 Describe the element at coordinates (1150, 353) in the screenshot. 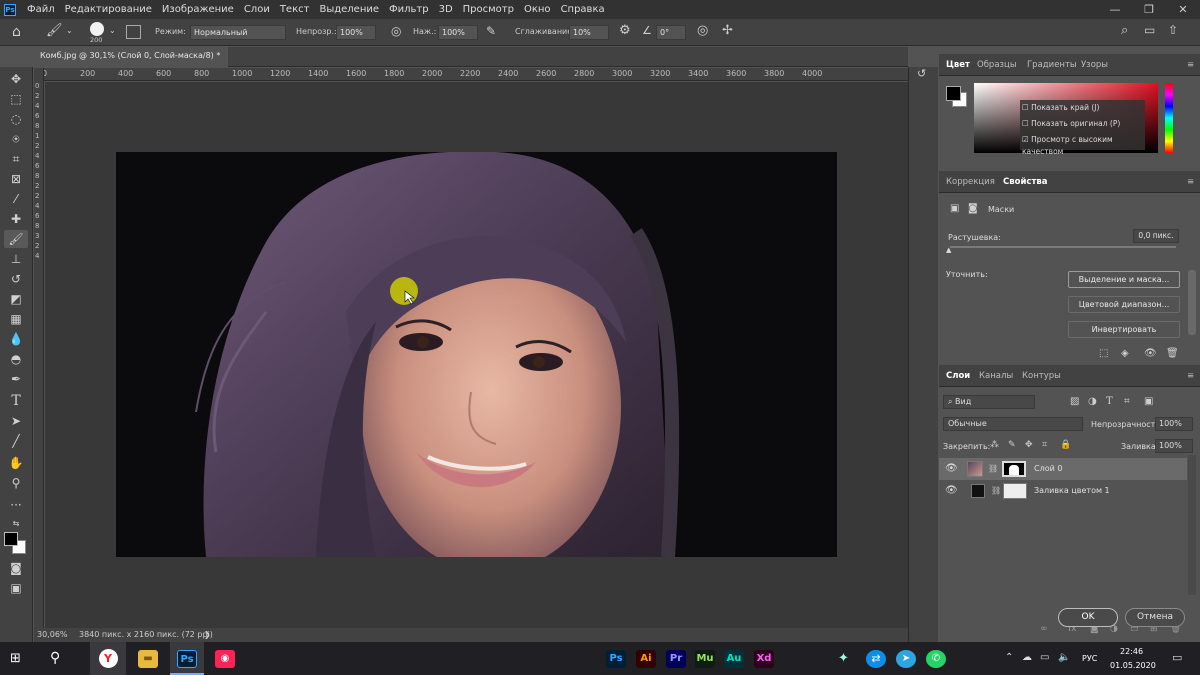

I see `mask-visibility-eye-icon: 👁` at that location.